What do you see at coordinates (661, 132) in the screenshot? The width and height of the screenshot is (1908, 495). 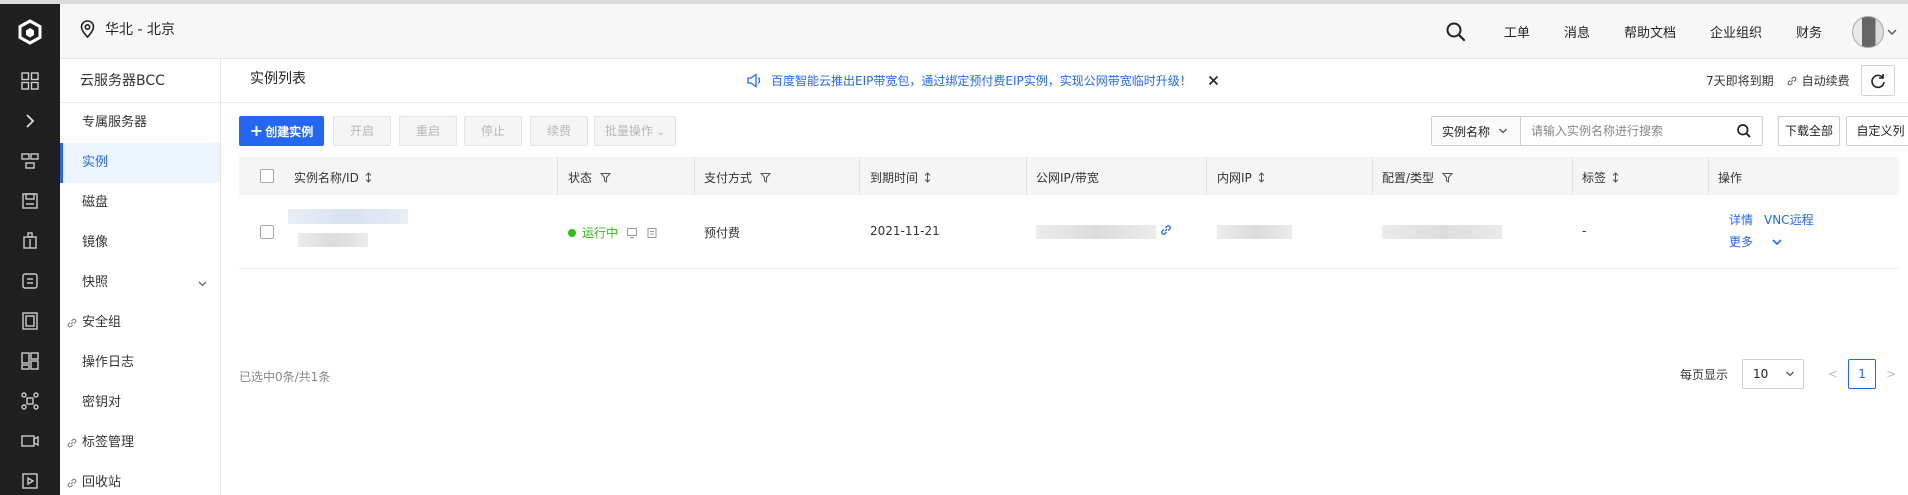 I see `chevron-down-icon: ⌄` at bounding box center [661, 132].